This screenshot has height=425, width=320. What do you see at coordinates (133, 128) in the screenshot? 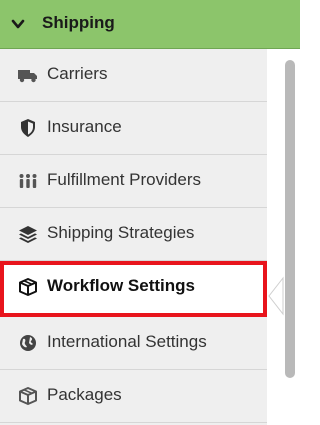
I see `menu-item-insurance: Insurance` at bounding box center [133, 128].